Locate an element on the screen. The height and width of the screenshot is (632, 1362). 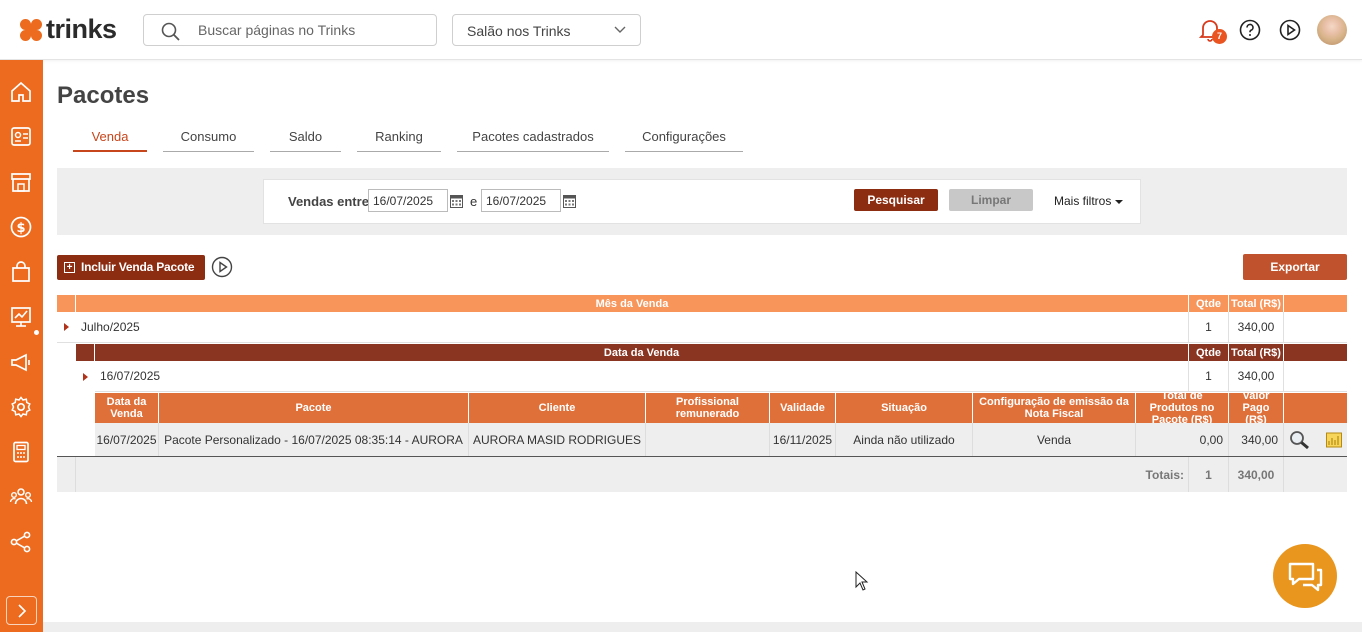
tab-pacotes-cadastrados: Pacotes cadastrados is located at coordinates (533, 141).